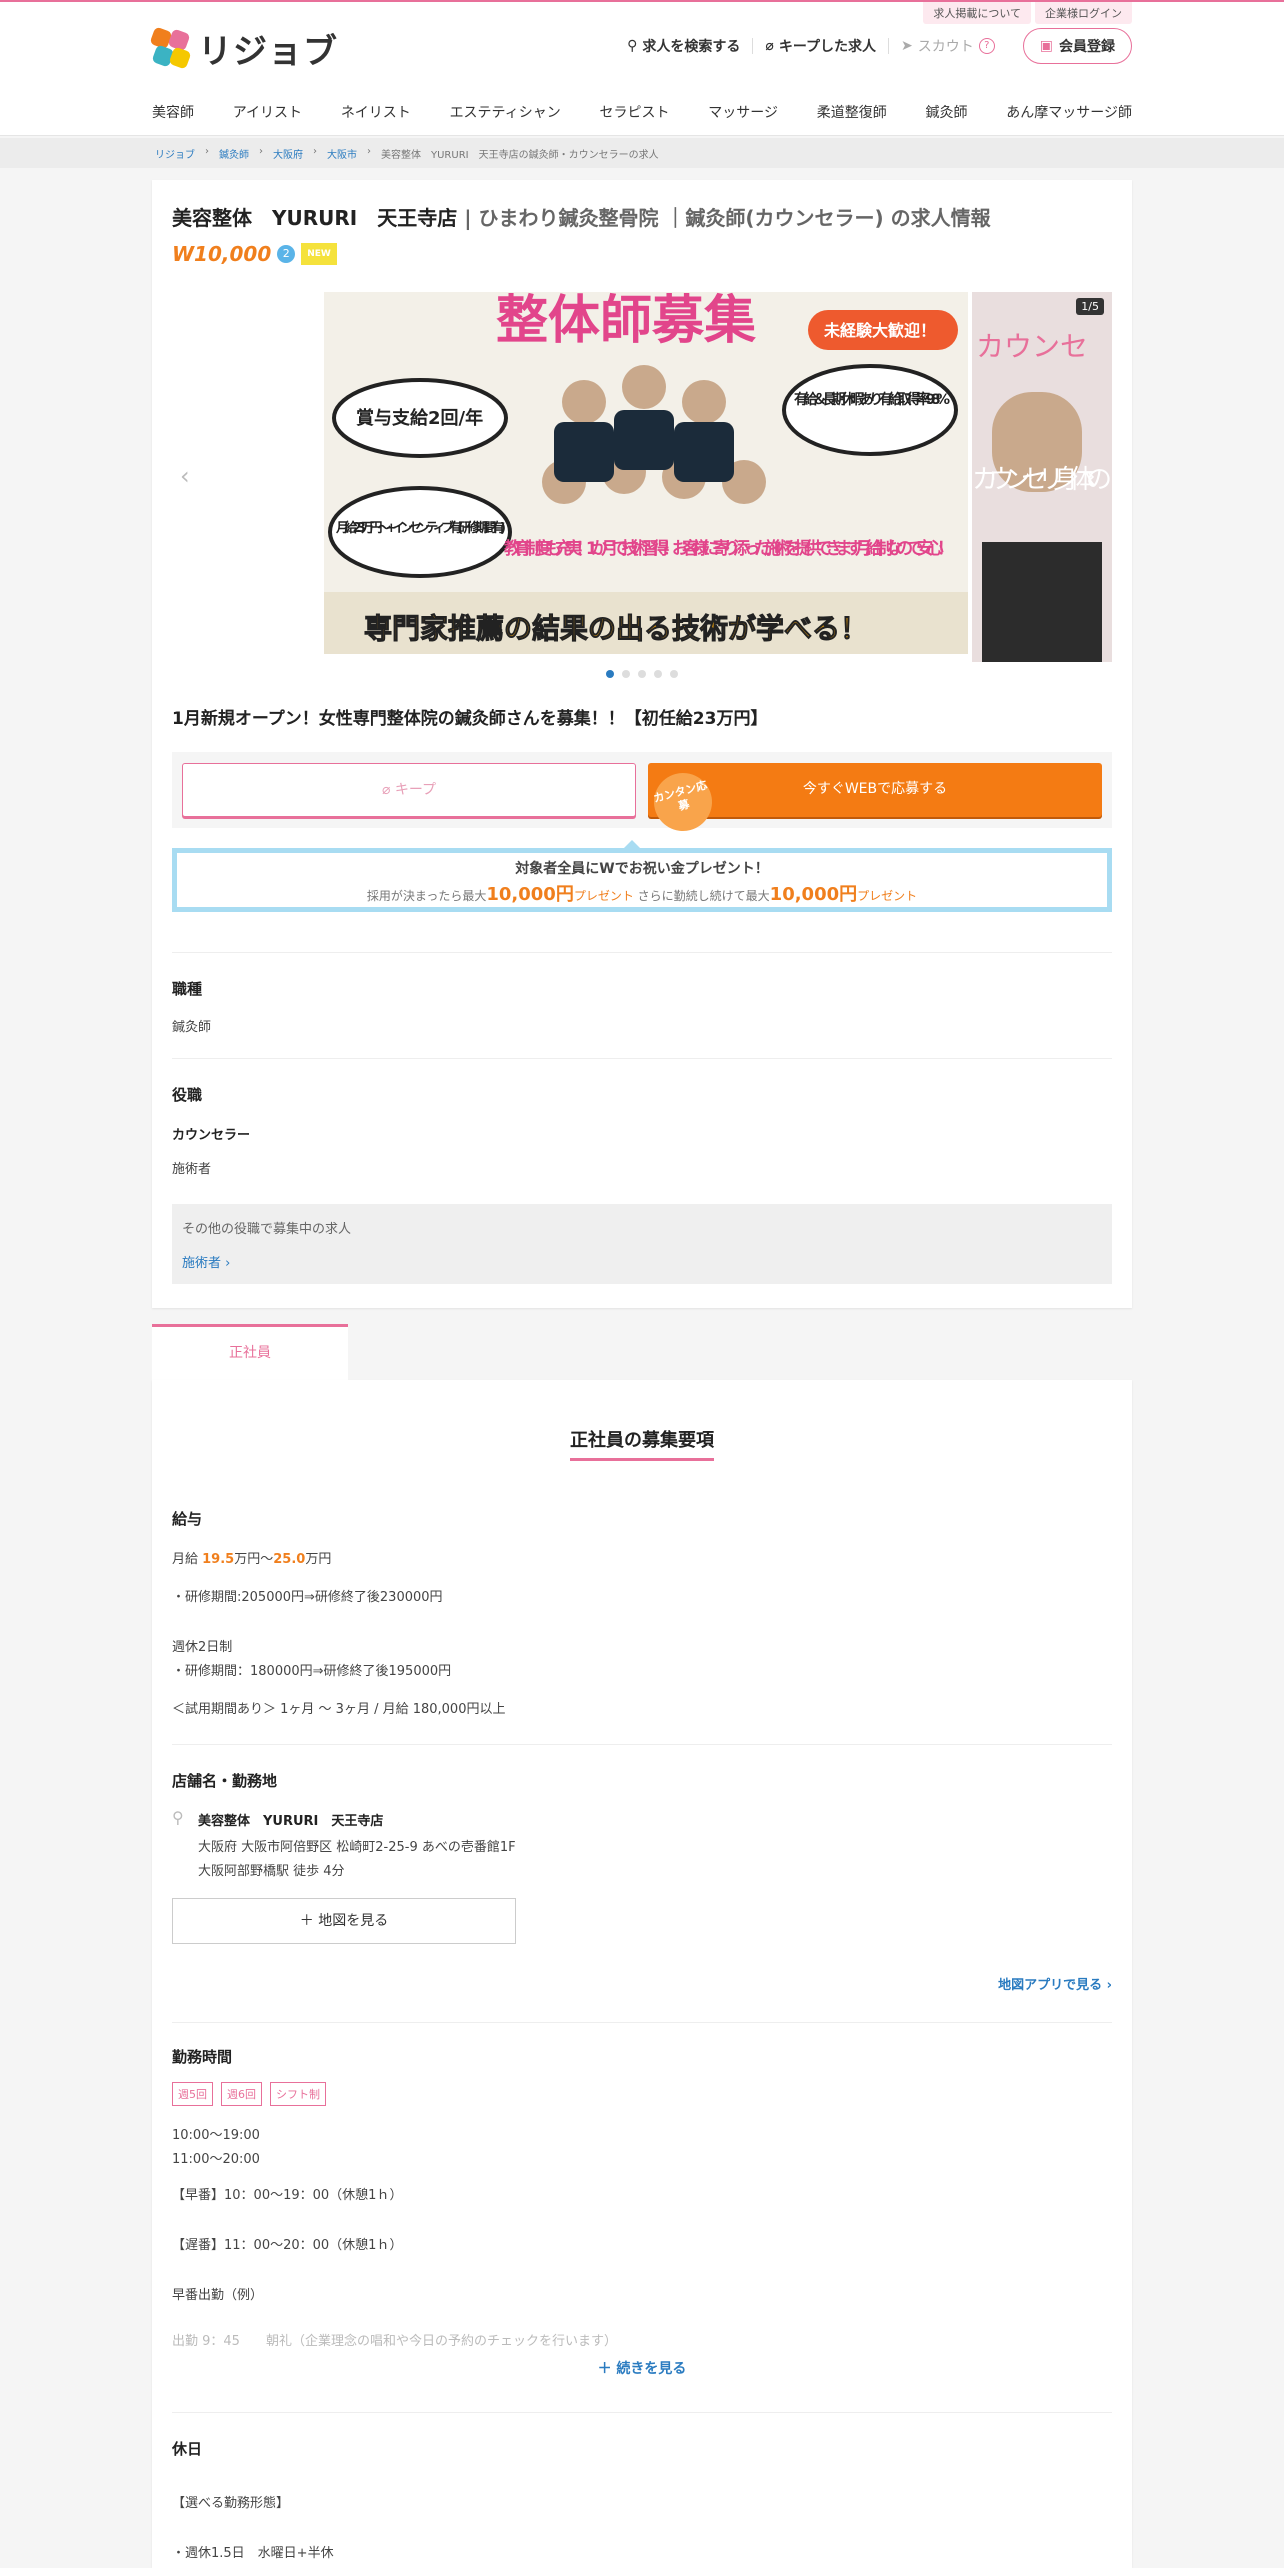  I want to click on search-icon: ⚲, so click(632, 46).